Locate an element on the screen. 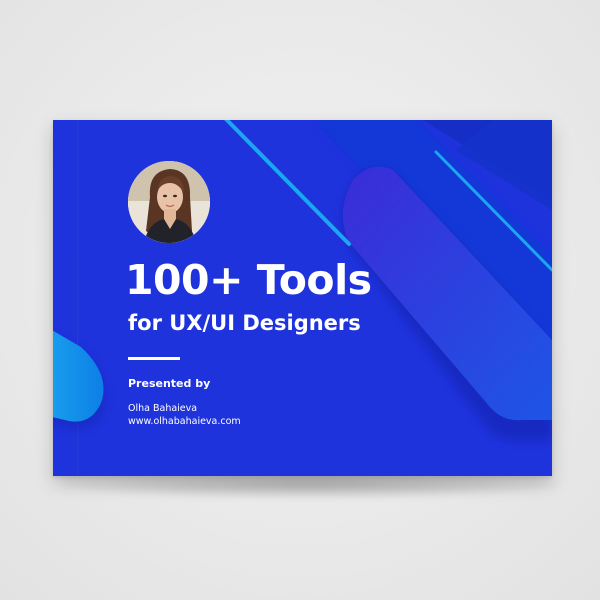 Image resolution: width=600 pixels, height=600 pixels. author-name: Olha Bahaieva is located at coordinates (163, 408).